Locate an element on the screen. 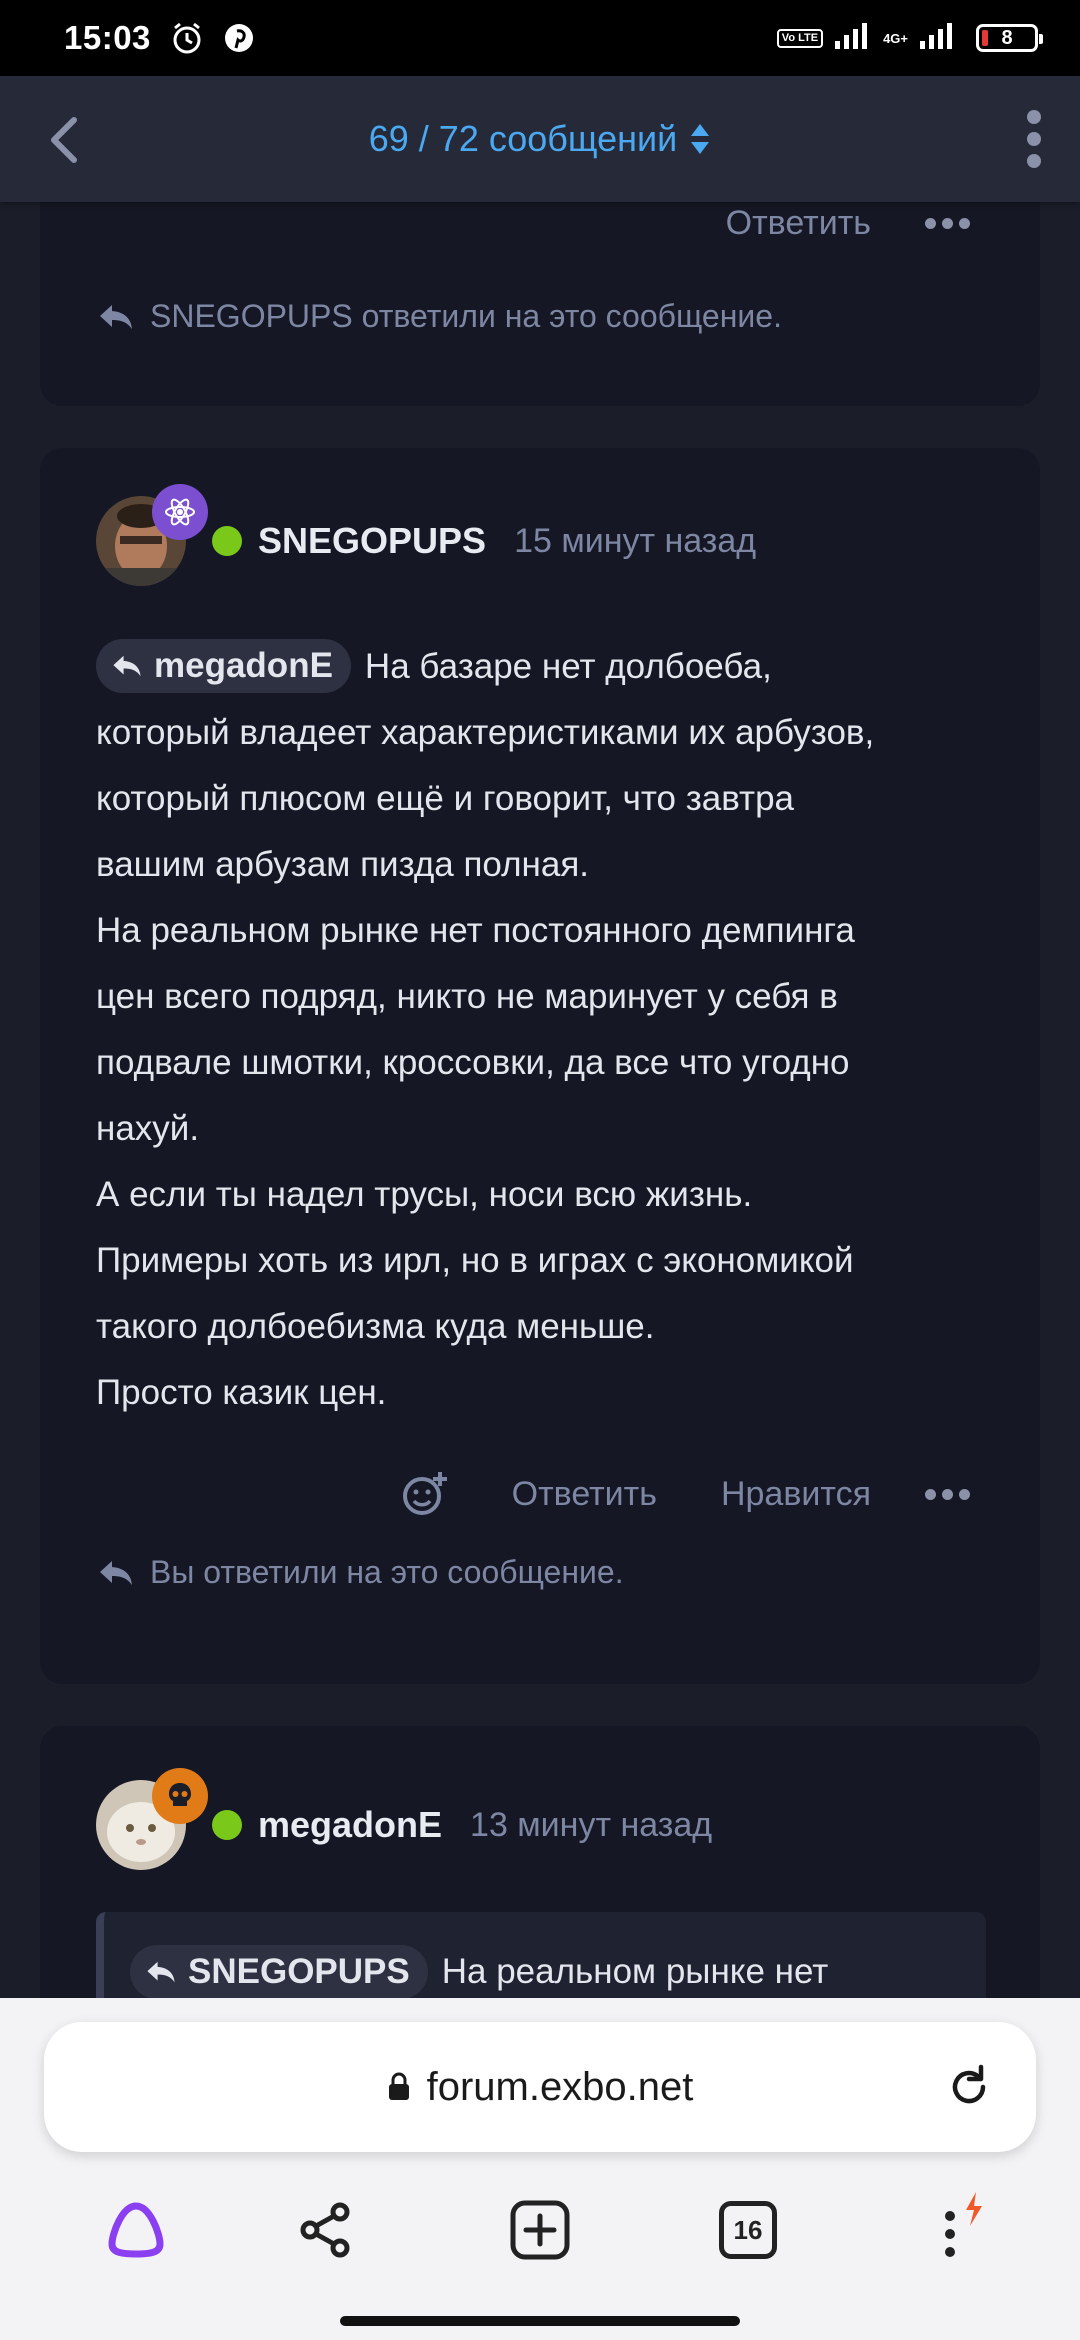  share-button is located at coordinates (326, 2230).